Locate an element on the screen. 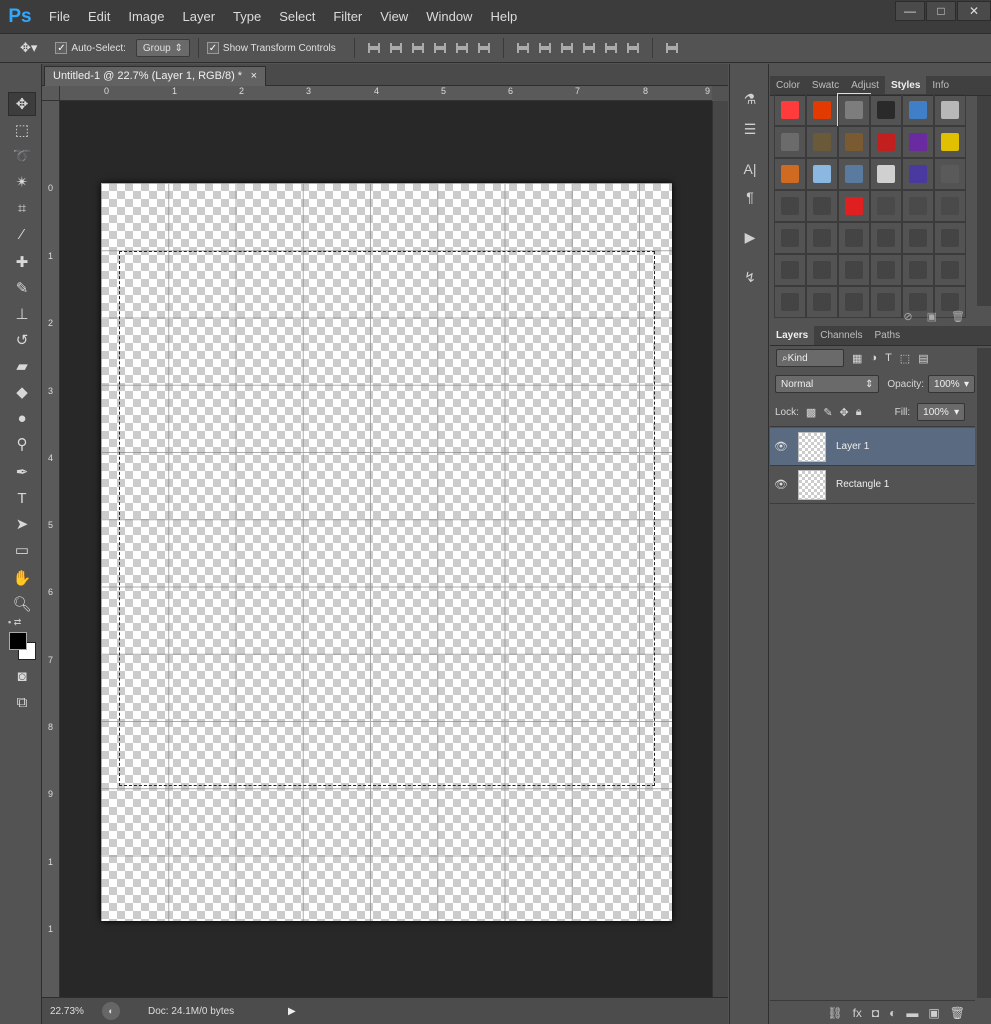 The width and height of the screenshot is (991, 1024). rectangle-tool-icon: ▭ is located at coordinates (22, 550).